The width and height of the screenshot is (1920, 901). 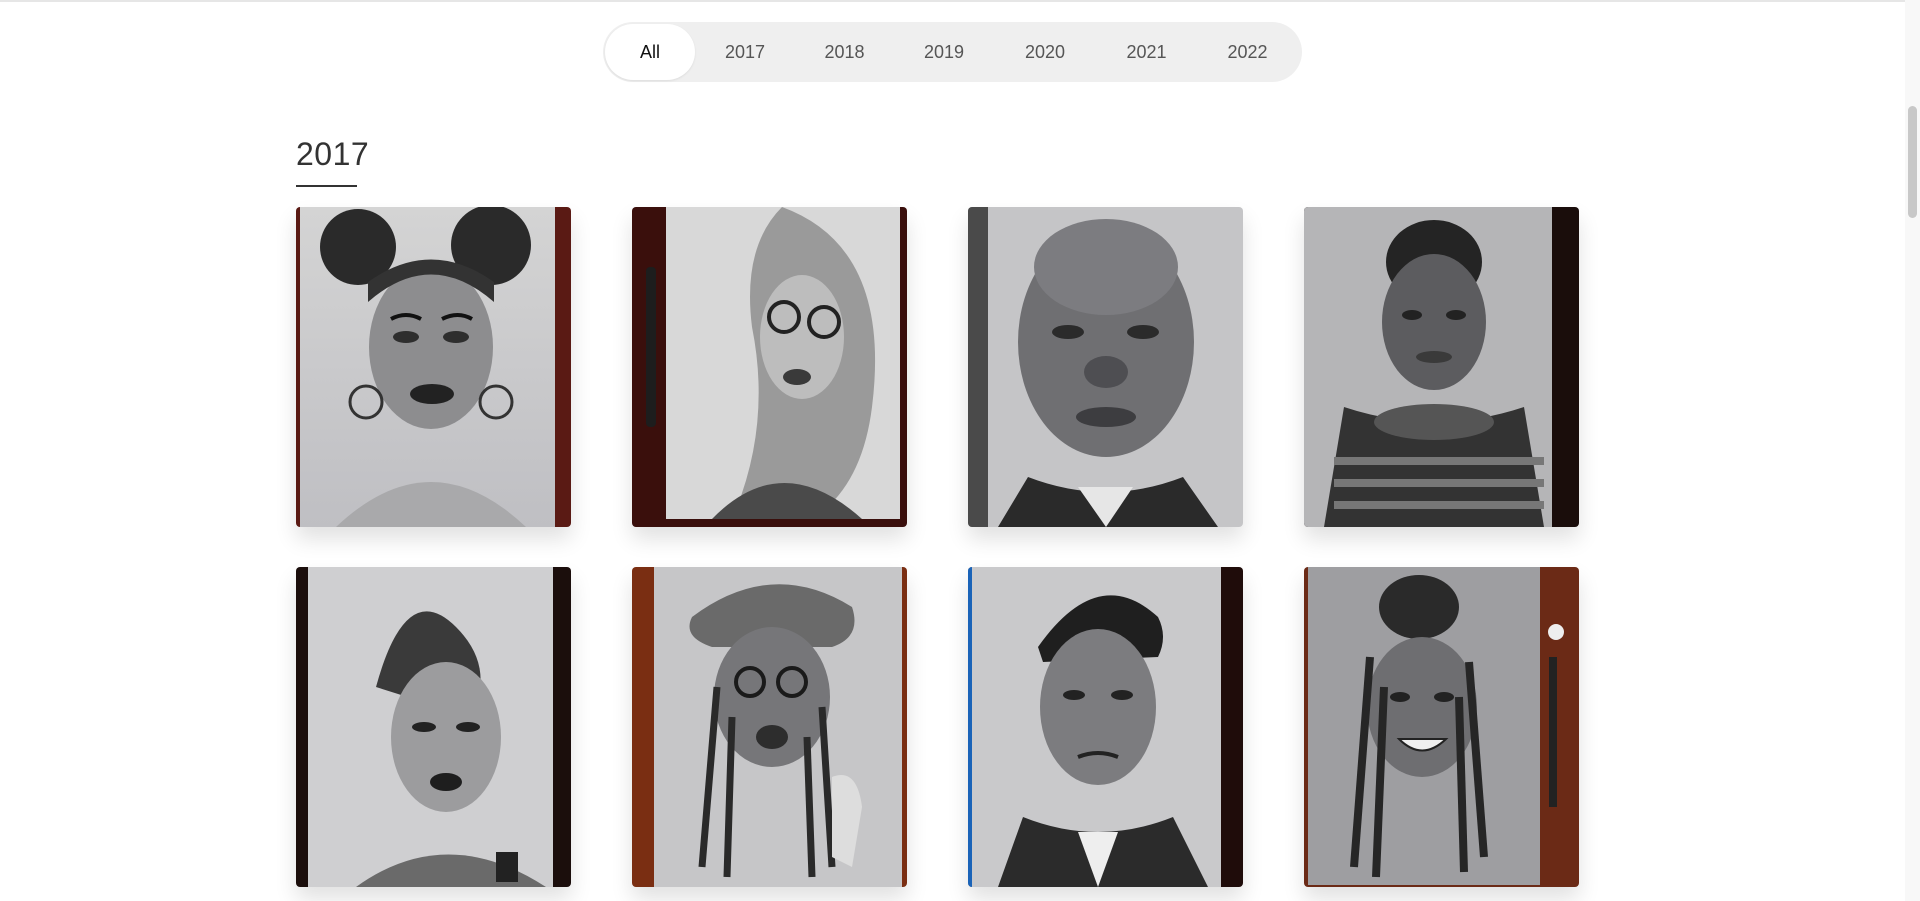 What do you see at coordinates (1912, 450) in the screenshot?
I see `page-scrollbar` at bounding box center [1912, 450].